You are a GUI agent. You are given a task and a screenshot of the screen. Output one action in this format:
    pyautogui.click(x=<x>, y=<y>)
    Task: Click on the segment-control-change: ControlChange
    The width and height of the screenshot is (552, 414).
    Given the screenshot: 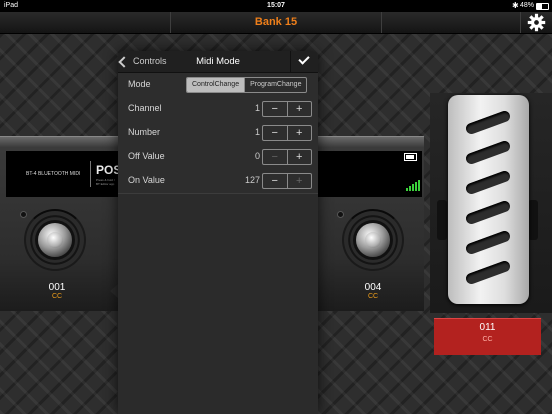 What is the action you would take?
    pyautogui.click(x=216, y=85)
    